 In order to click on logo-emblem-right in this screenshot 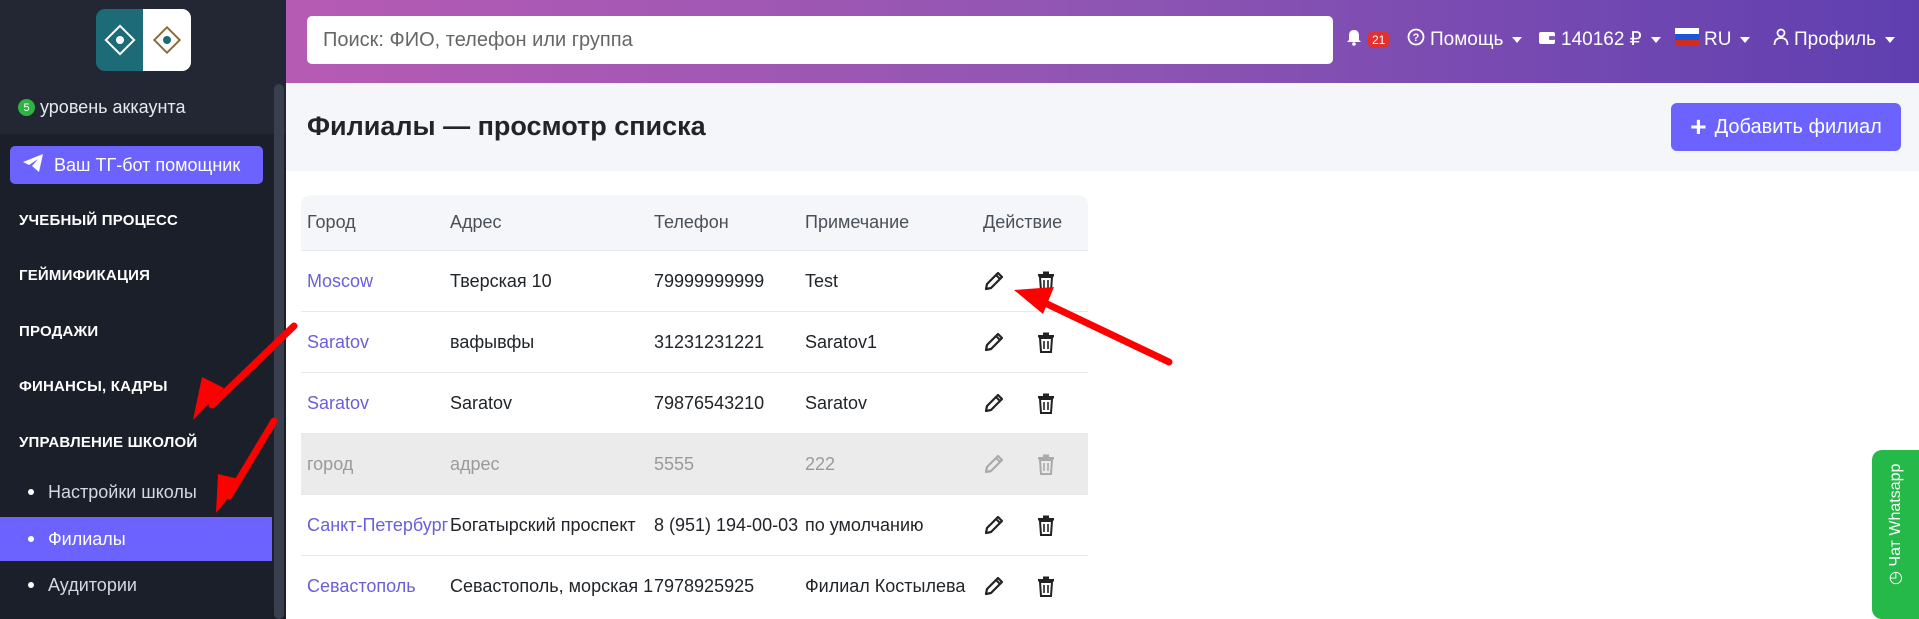, I will do `click(167, 40)`.